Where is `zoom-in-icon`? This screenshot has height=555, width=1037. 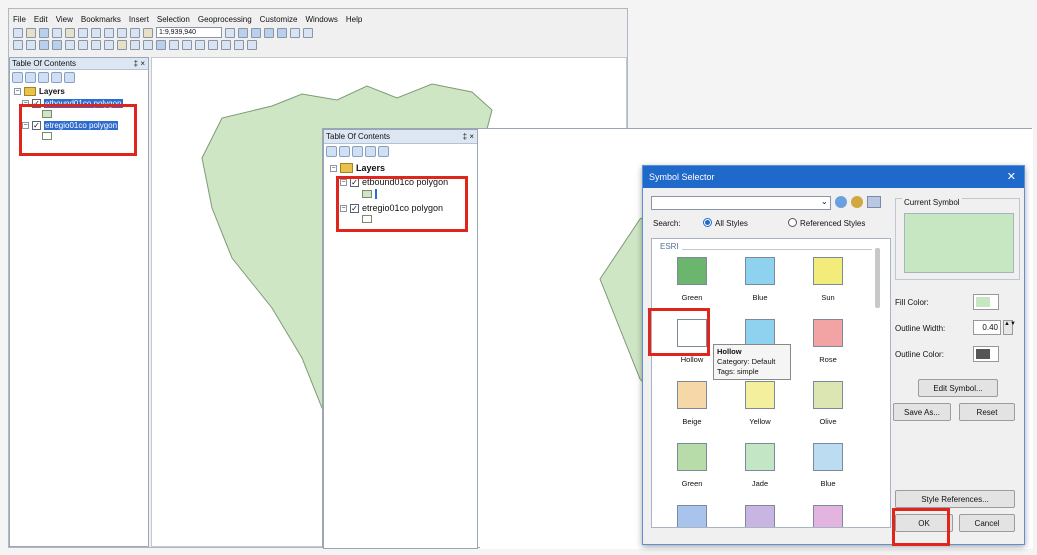 zoom-in-icon is located at coordinates (18, 45).